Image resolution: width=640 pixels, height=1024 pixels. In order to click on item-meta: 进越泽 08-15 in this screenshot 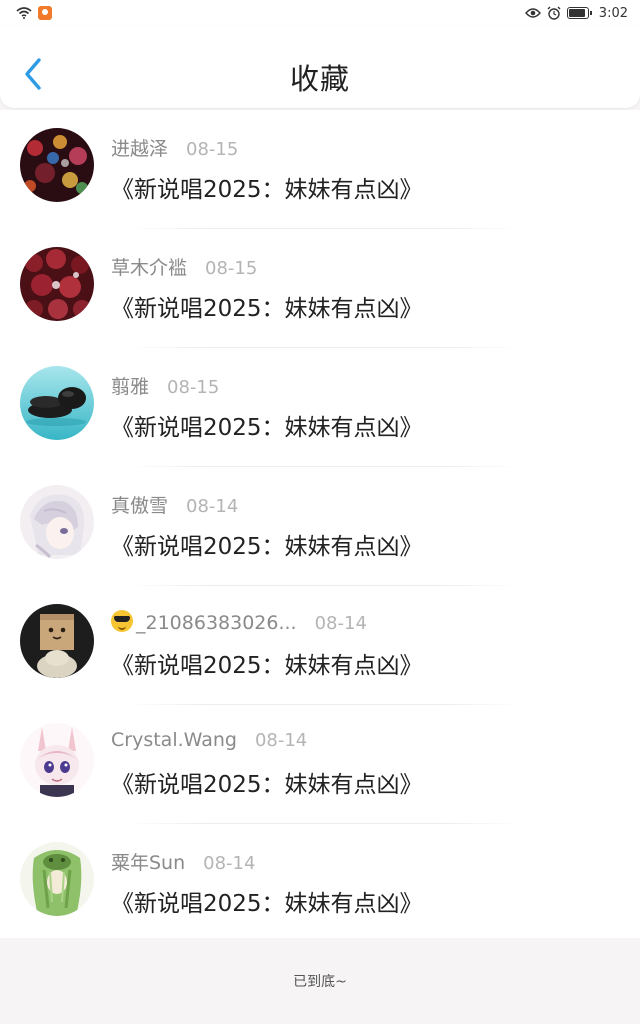, I will do `click(174, 147)`.